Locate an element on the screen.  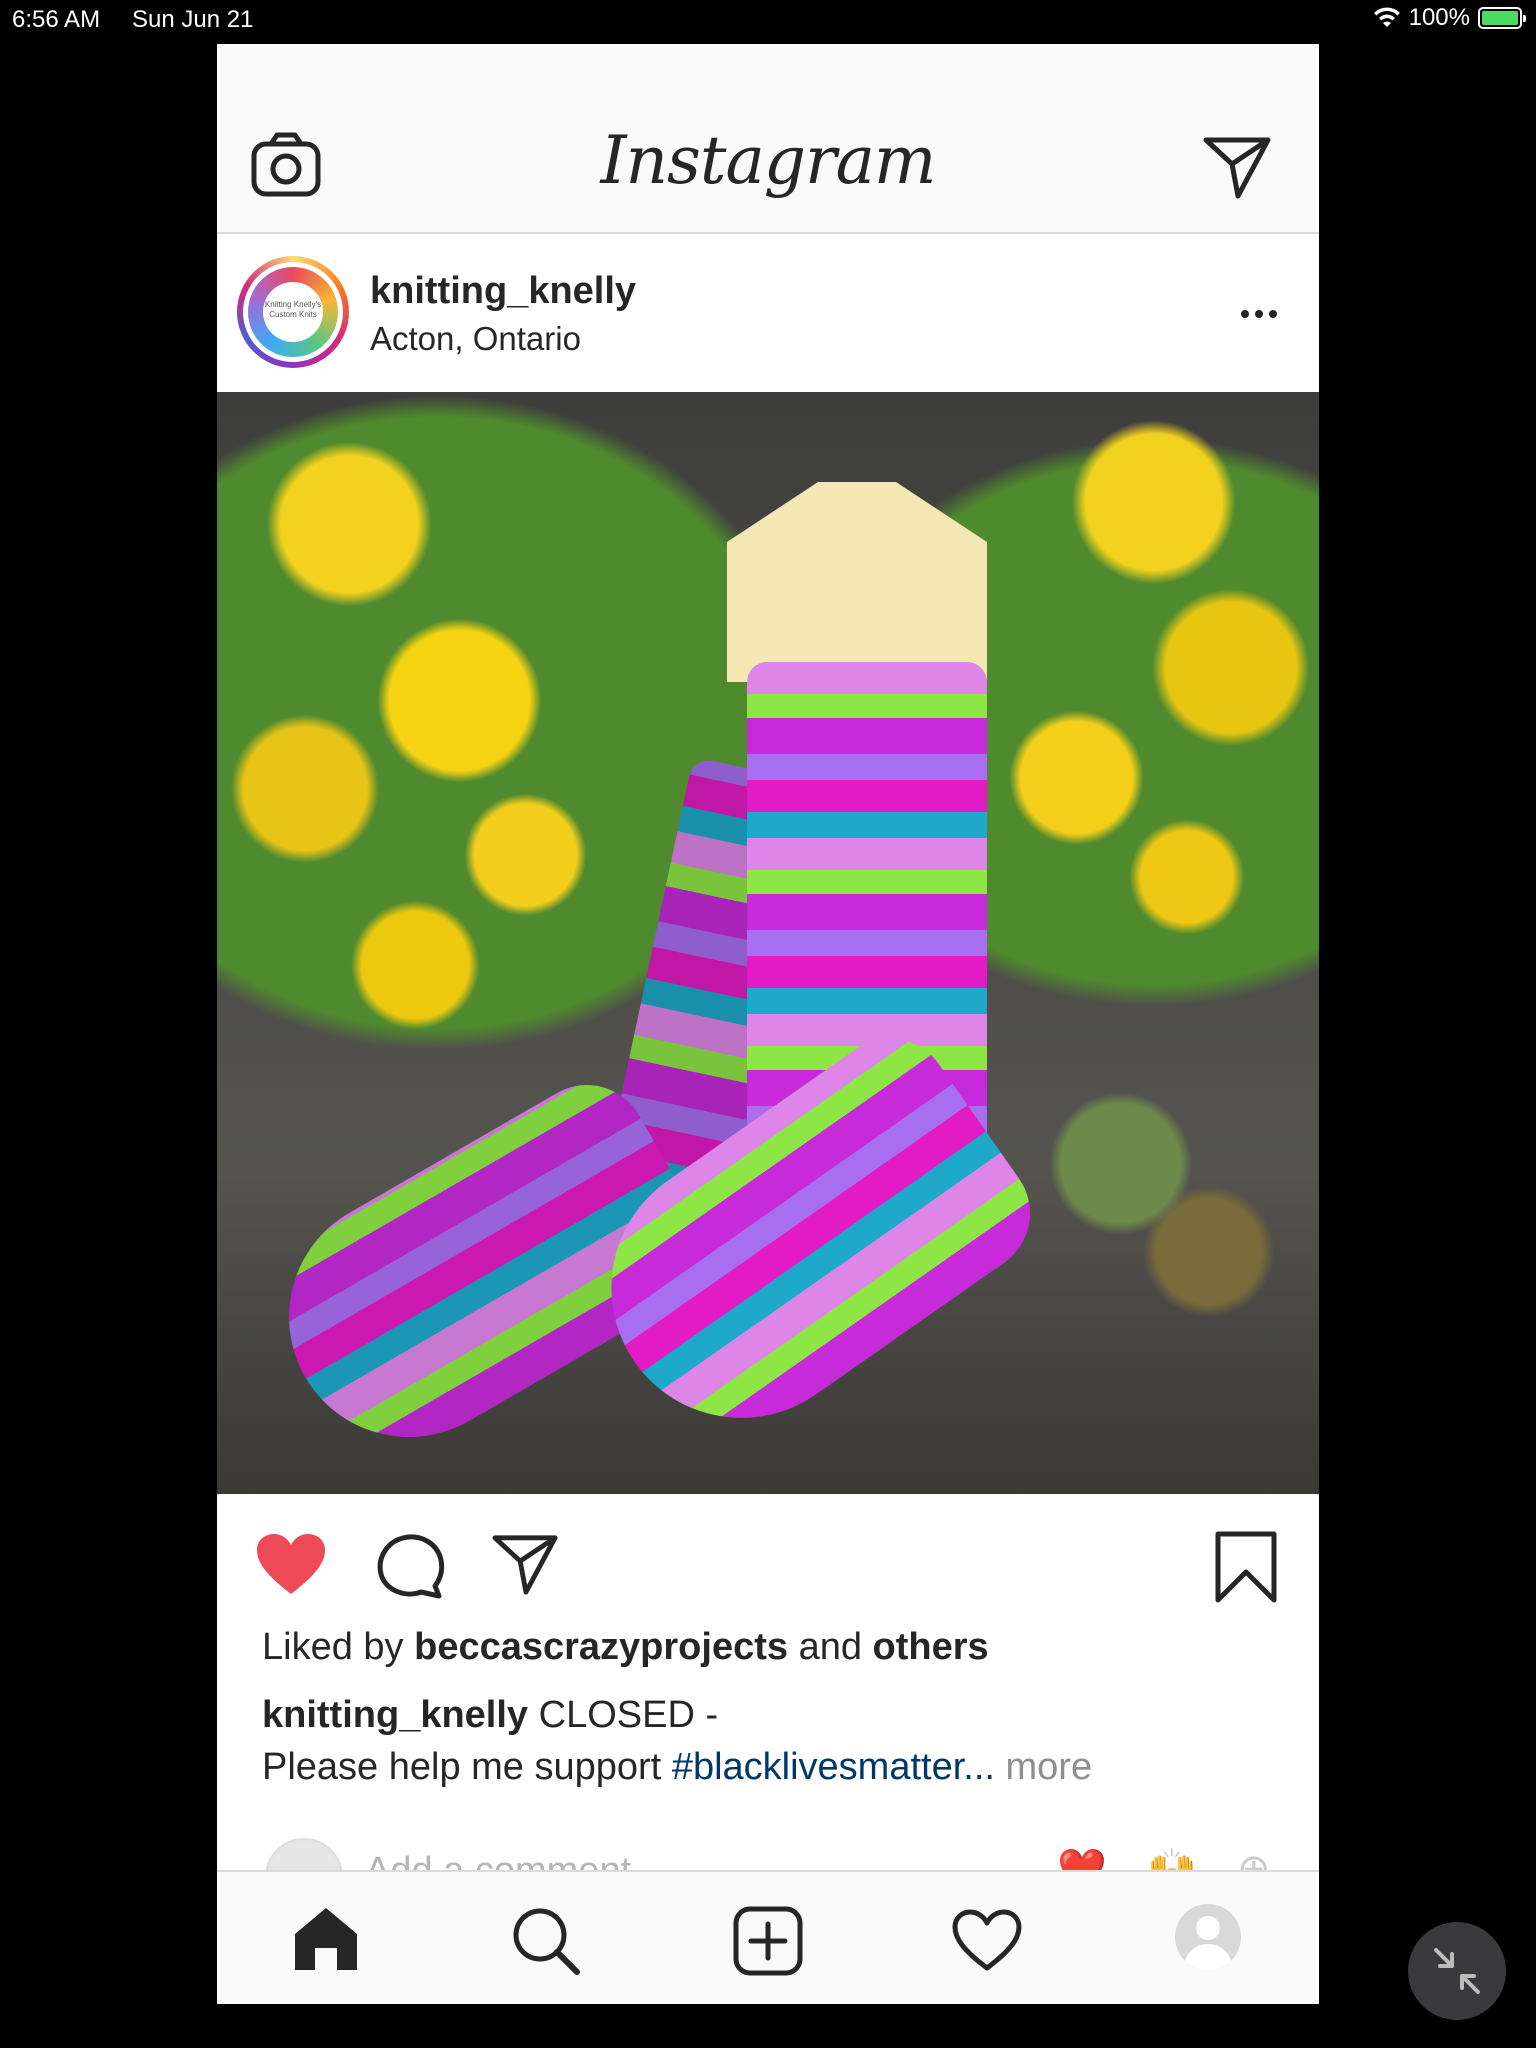
battery-percent: 100% is located at coordinates (1439, 17).